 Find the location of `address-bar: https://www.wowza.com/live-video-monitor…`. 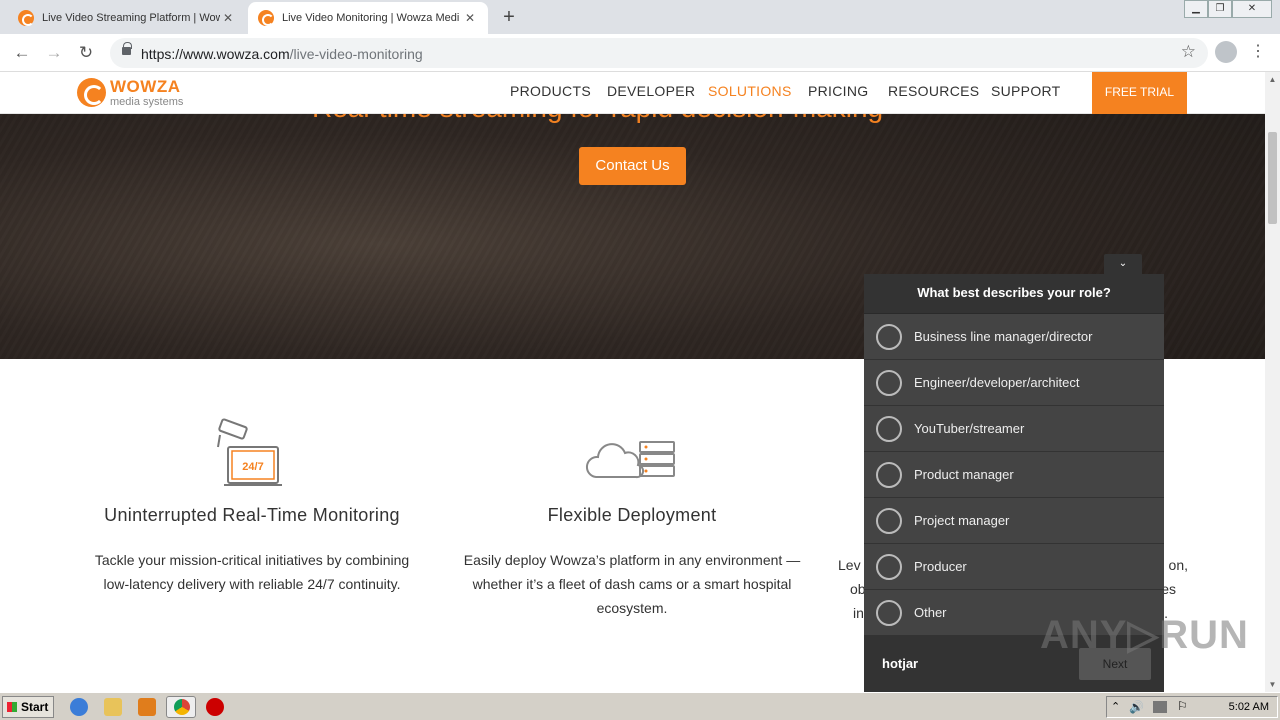

address-bar: https://www.wowza.com/live-video-monitor… is located at coordinates (659, 53).